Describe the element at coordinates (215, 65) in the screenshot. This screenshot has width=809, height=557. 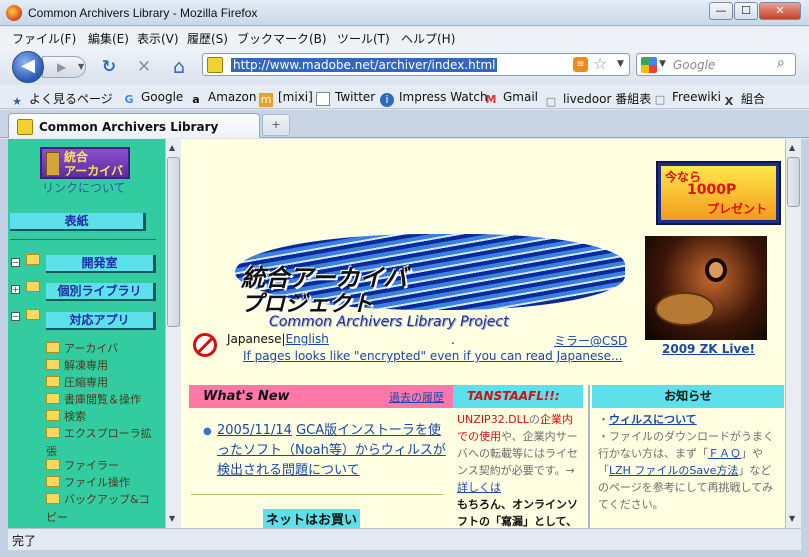
I see `site-favicon-icon` at that location.